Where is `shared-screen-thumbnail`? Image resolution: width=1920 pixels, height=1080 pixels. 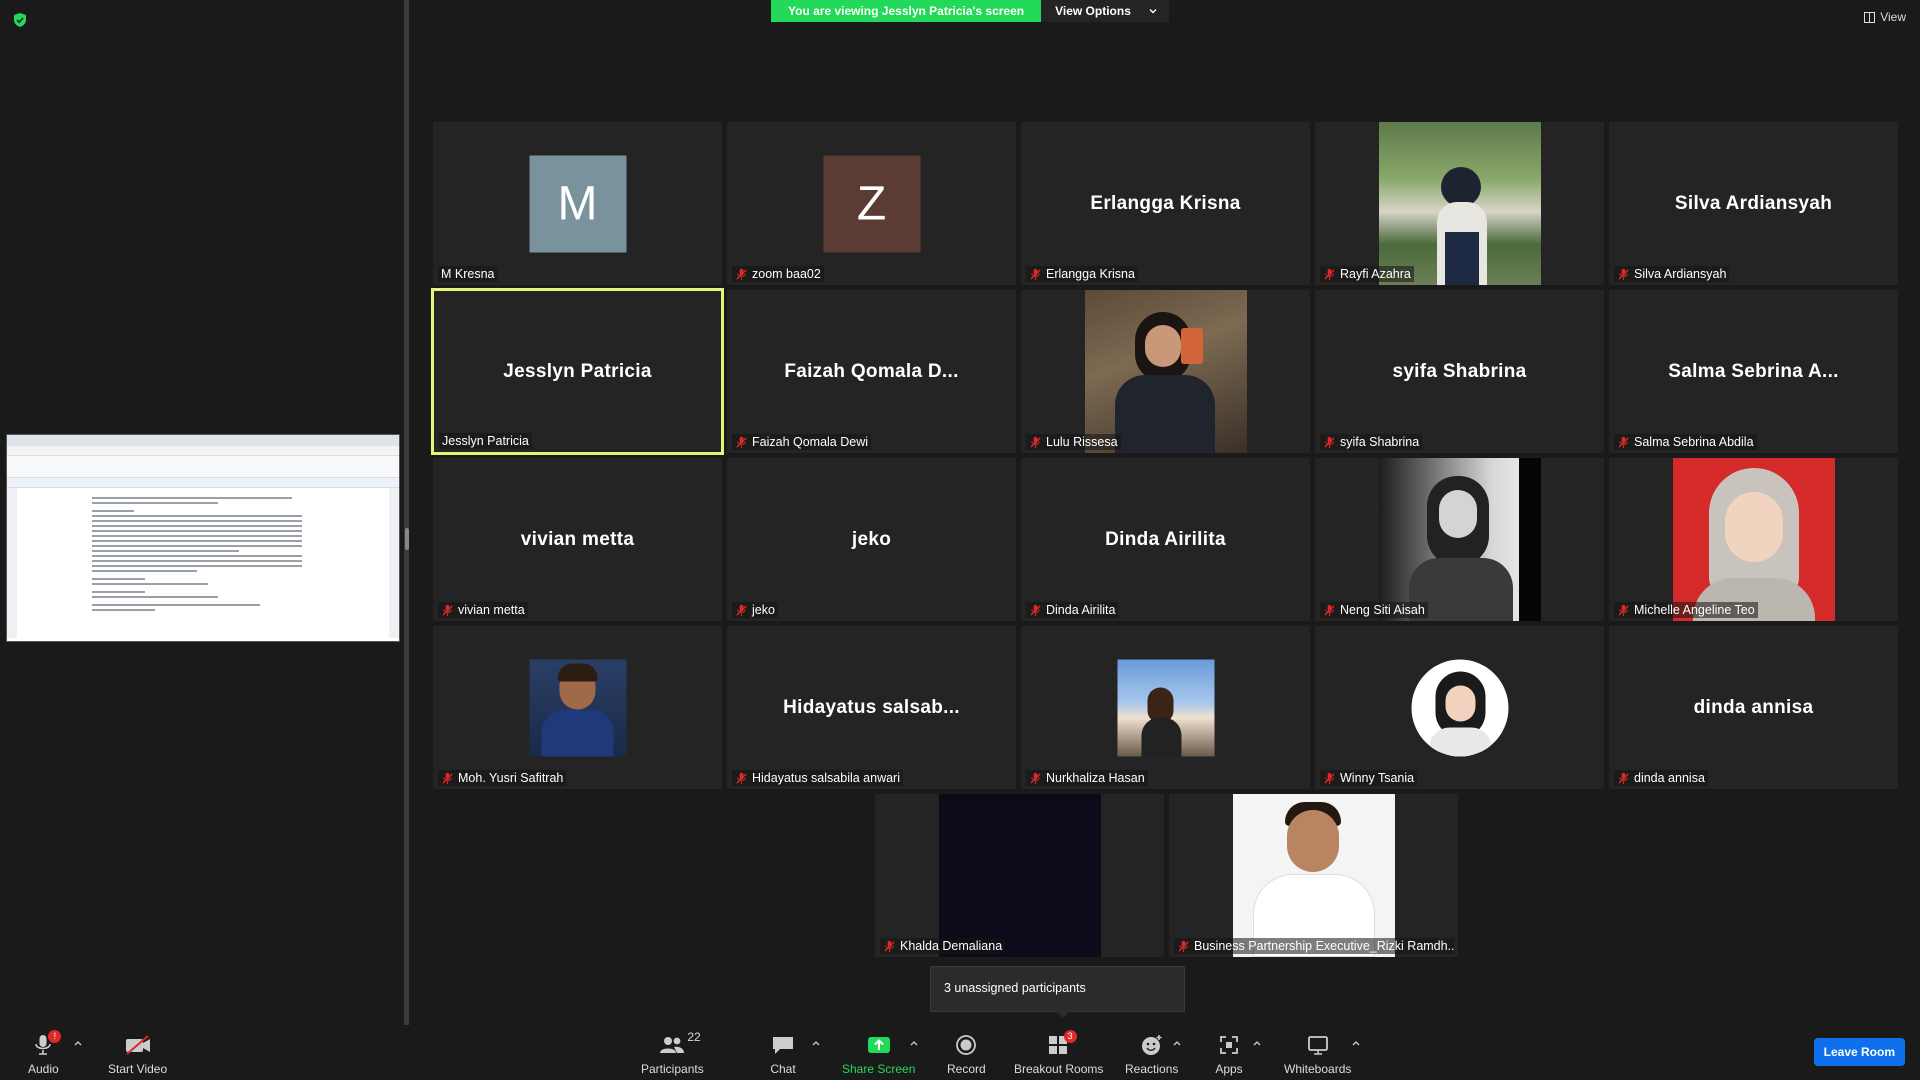
shared-screen-thumbnail is located at coordinates (203, 538).